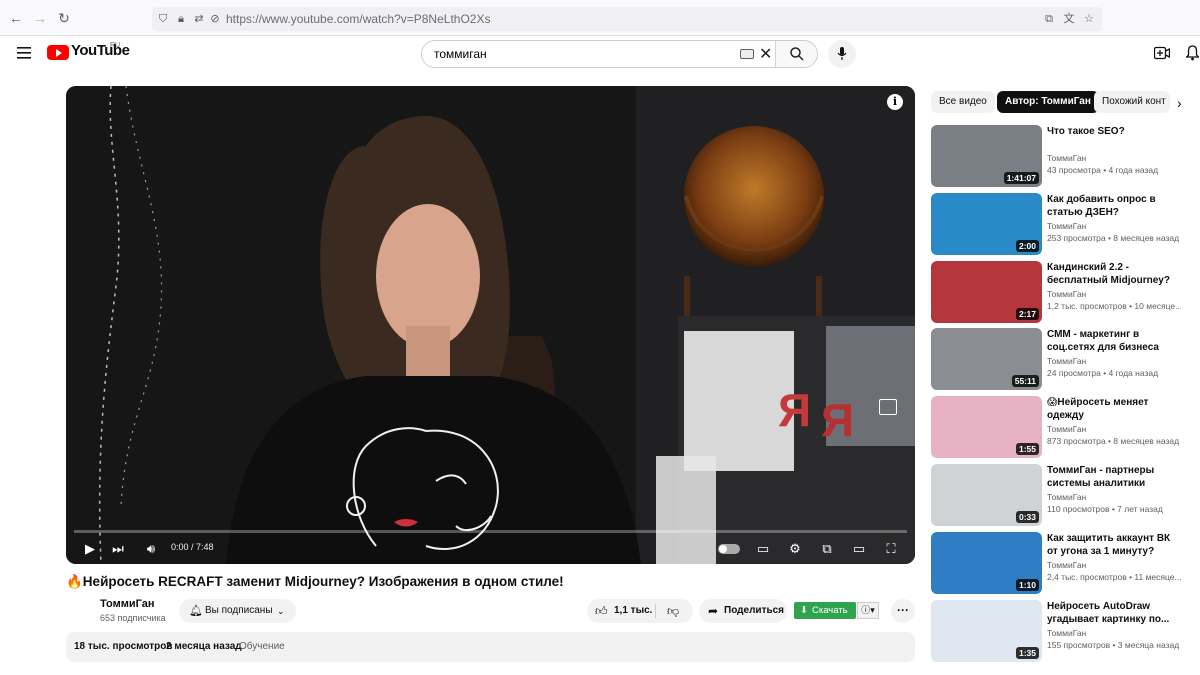 This screenshot has width=1200, height=675. I want to click on chip-all-videos: Все видео, so click(963, 102).